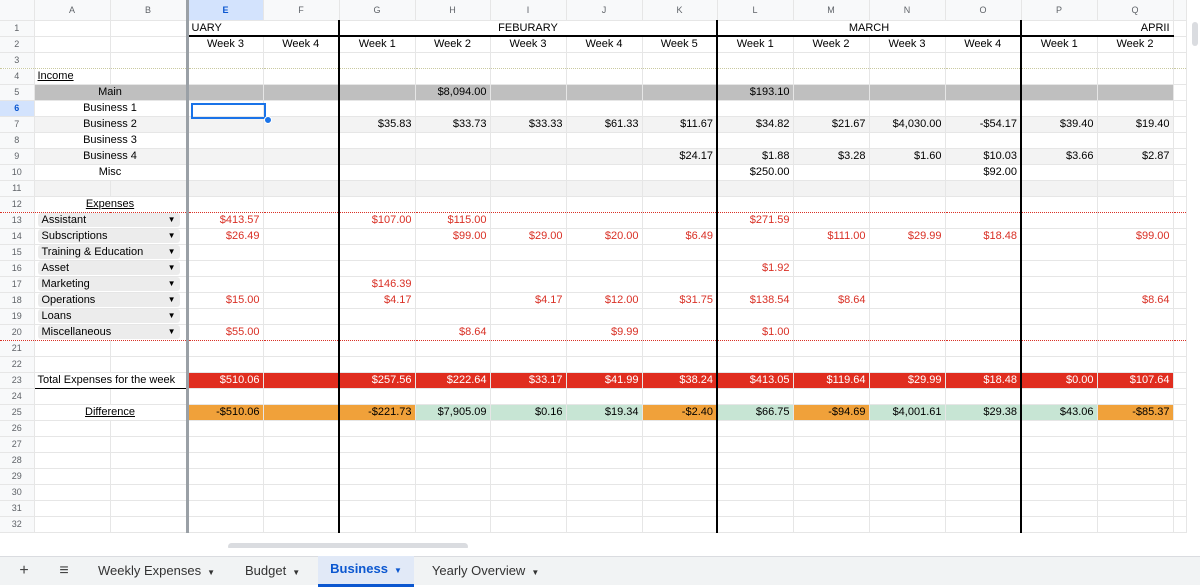  What do you see at coordinates (831, 156) in the screenshot?
I see `value-cell: $3.28` at bounding box center [831, 156].